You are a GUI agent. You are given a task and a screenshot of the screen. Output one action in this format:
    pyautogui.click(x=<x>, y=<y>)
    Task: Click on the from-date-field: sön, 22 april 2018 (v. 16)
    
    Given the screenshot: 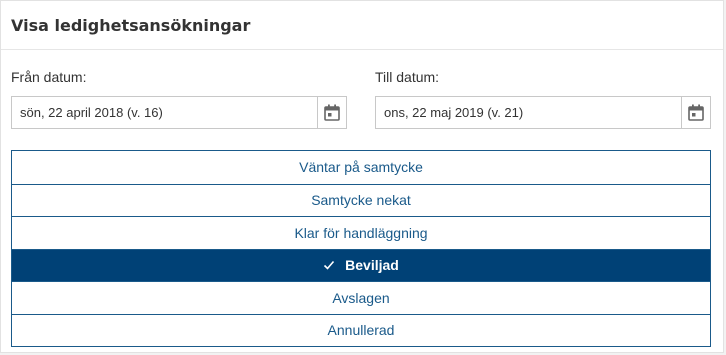 What is the action you would take?
    pyautogui.click(x=179, y=112)
    